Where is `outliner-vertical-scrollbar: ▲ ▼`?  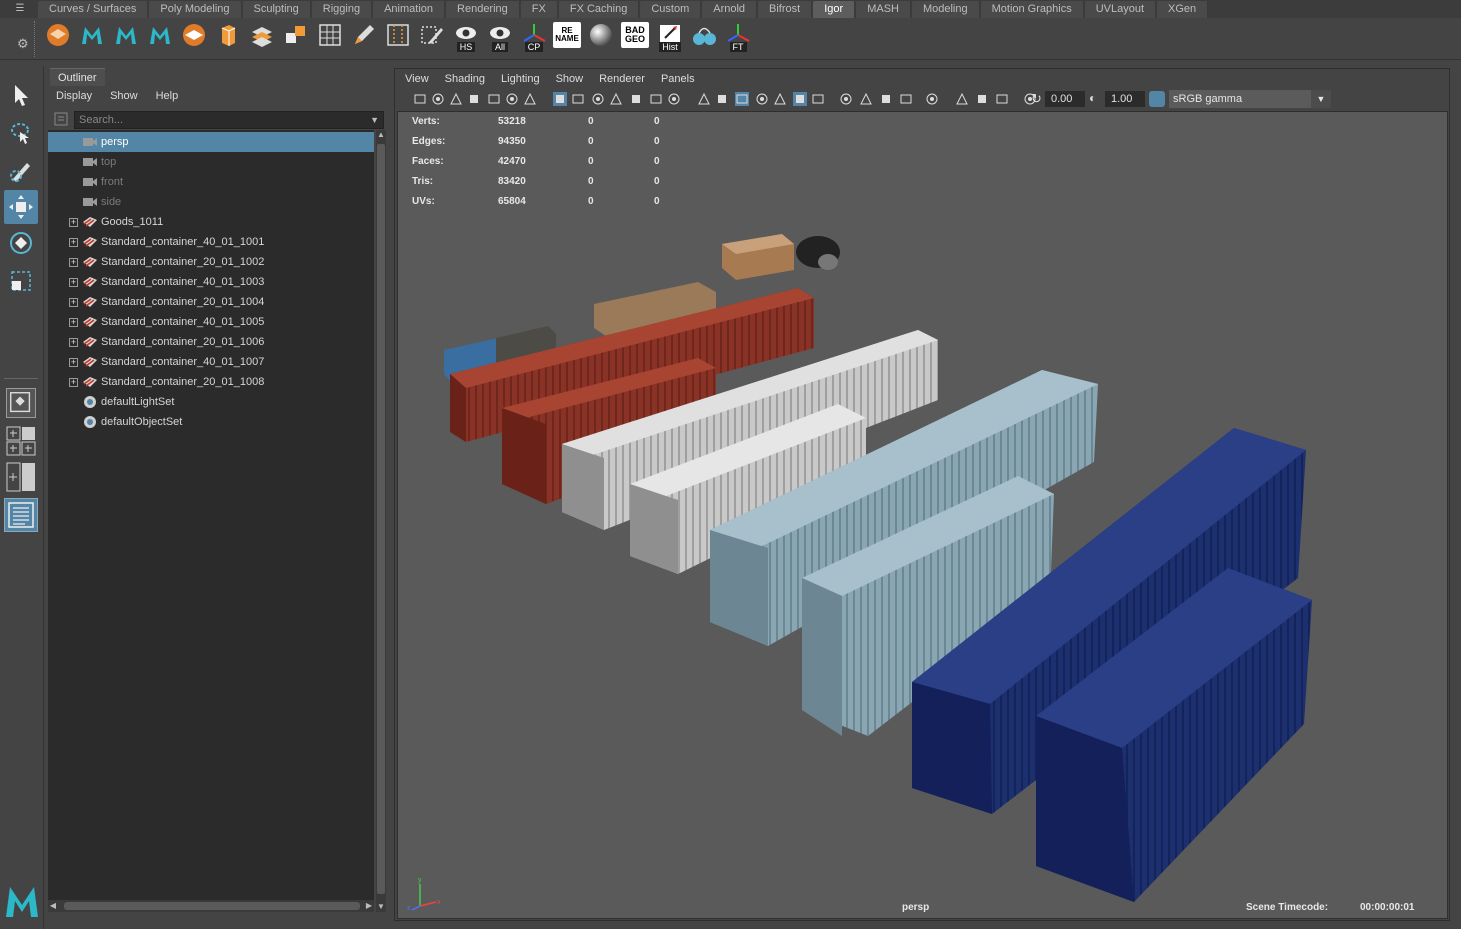
outliner-vertical-scrollbar: ▲ ▼ is located at coordinates (381, 521).